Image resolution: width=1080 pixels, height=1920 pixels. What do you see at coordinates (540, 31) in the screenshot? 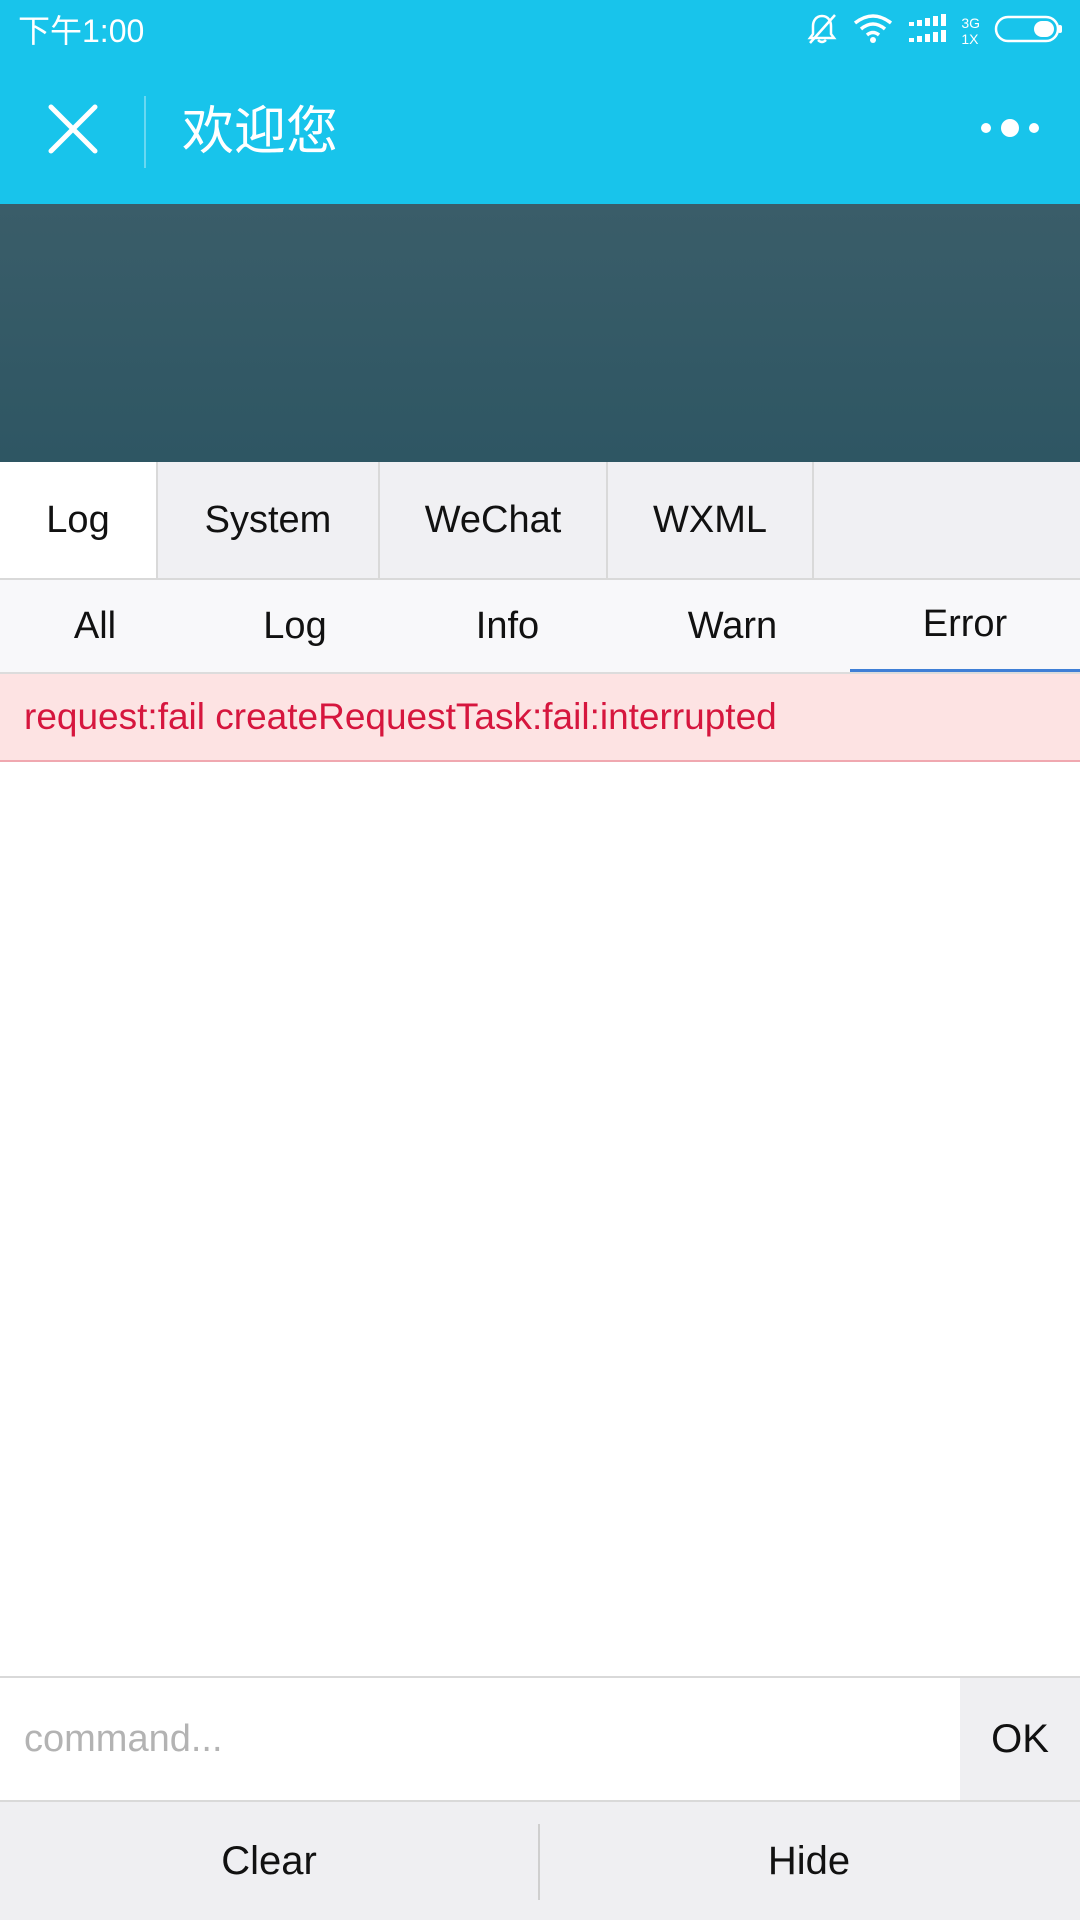
I see `status-bar: 下午1:00 3G 1X` at bounding box center [540, 31].